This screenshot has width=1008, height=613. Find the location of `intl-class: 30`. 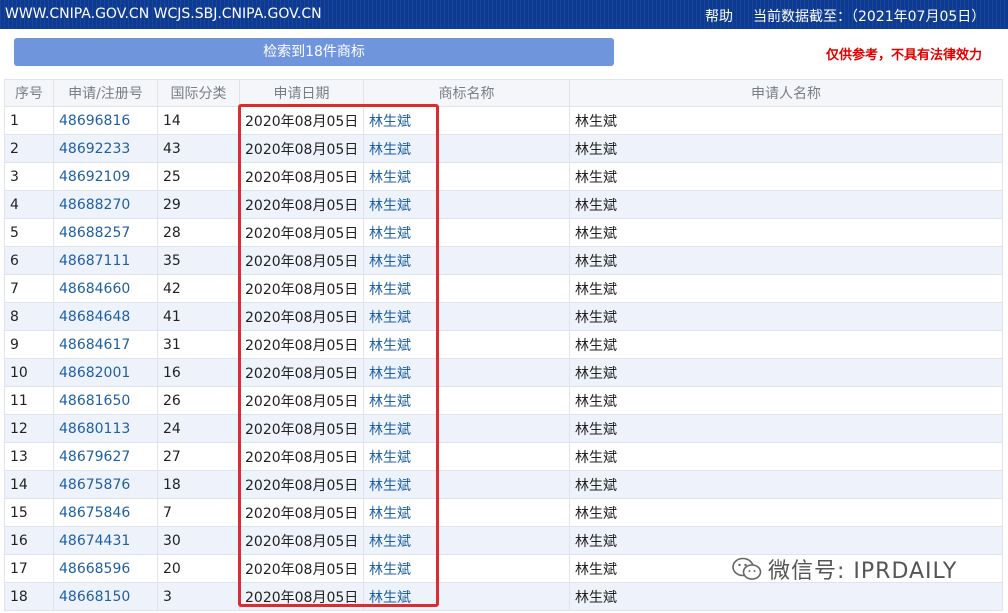

intl-class: 30 is located at coordinates (172, 540).